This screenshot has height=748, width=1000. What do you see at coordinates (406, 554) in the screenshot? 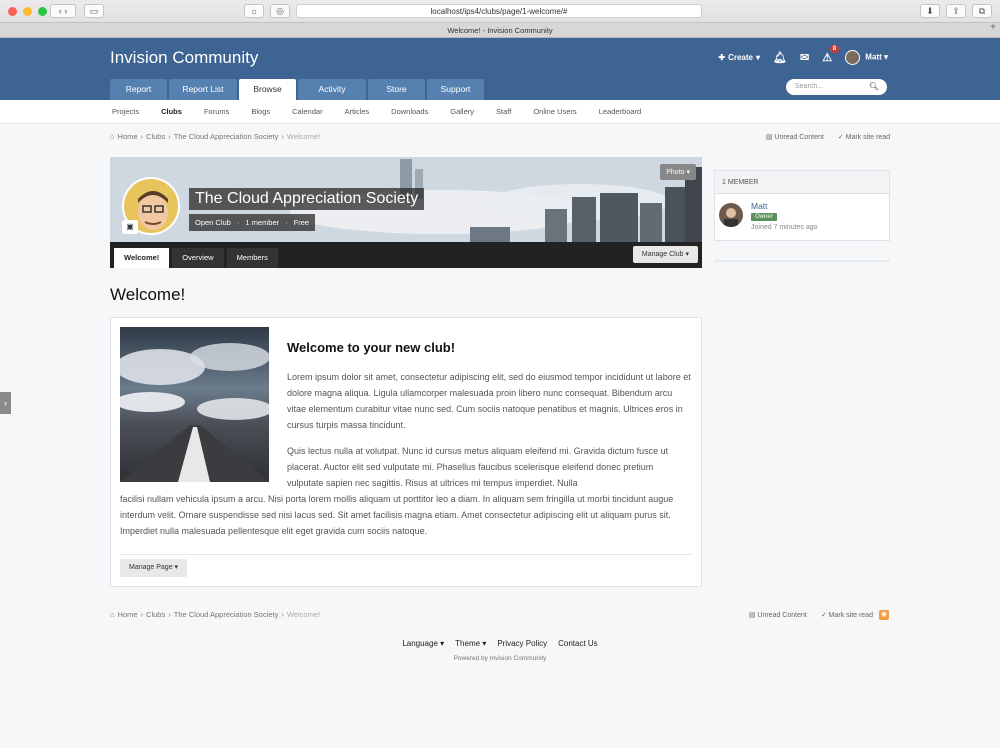
I see `divider` at bounding box center [406, 554].